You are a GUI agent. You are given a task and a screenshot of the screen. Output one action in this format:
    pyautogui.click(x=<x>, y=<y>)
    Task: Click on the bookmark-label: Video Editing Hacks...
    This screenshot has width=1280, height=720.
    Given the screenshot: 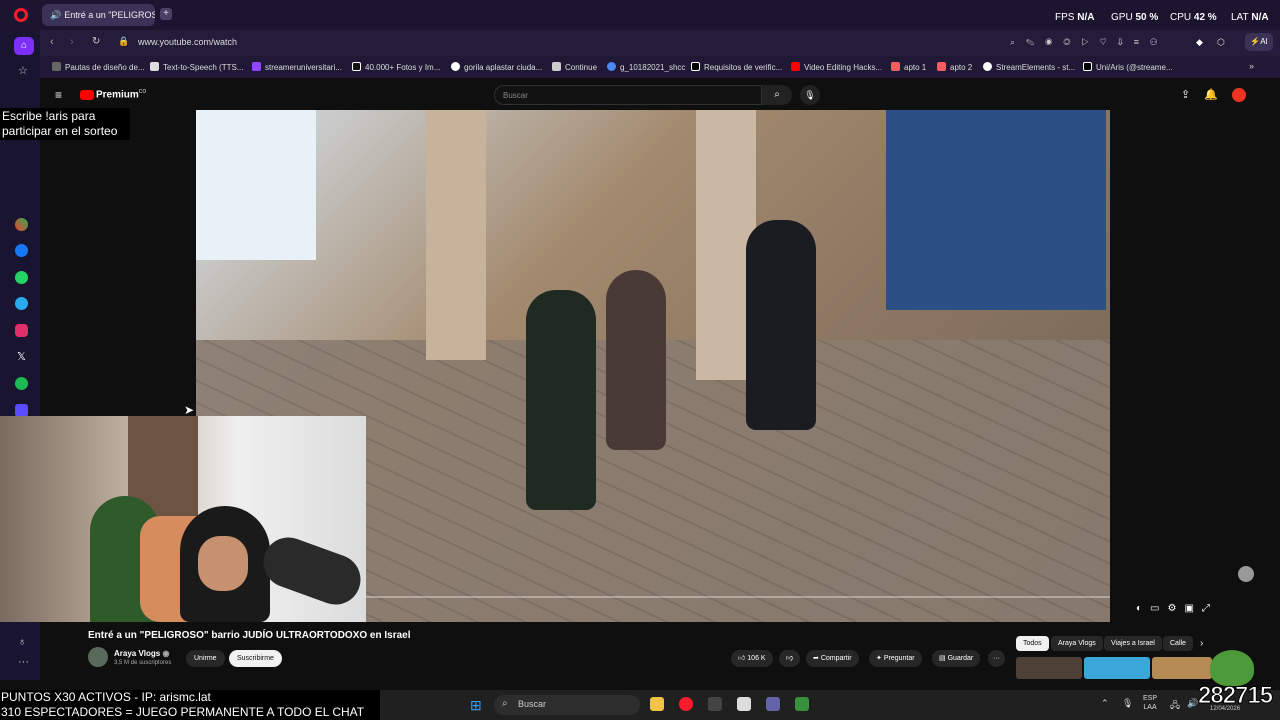 What is the action you would take?
    pyautogui.click(x=843, y=67)
    